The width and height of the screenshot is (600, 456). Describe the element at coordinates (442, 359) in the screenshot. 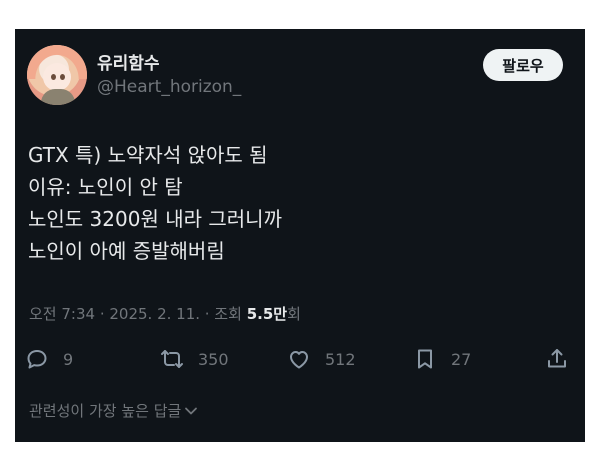

I see `bookmark-button: 27` at that location.